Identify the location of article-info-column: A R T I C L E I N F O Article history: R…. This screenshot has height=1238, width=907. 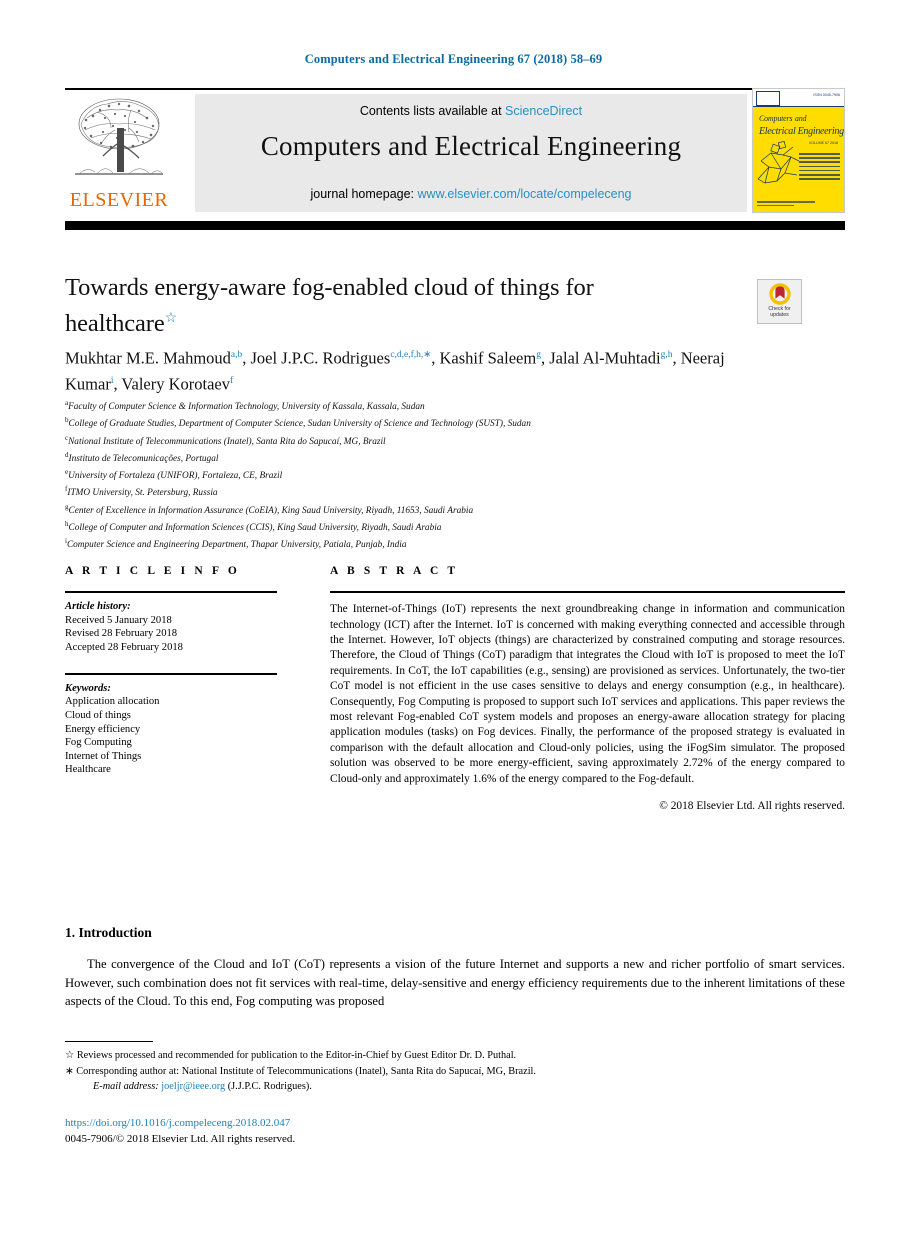
(171, 671).